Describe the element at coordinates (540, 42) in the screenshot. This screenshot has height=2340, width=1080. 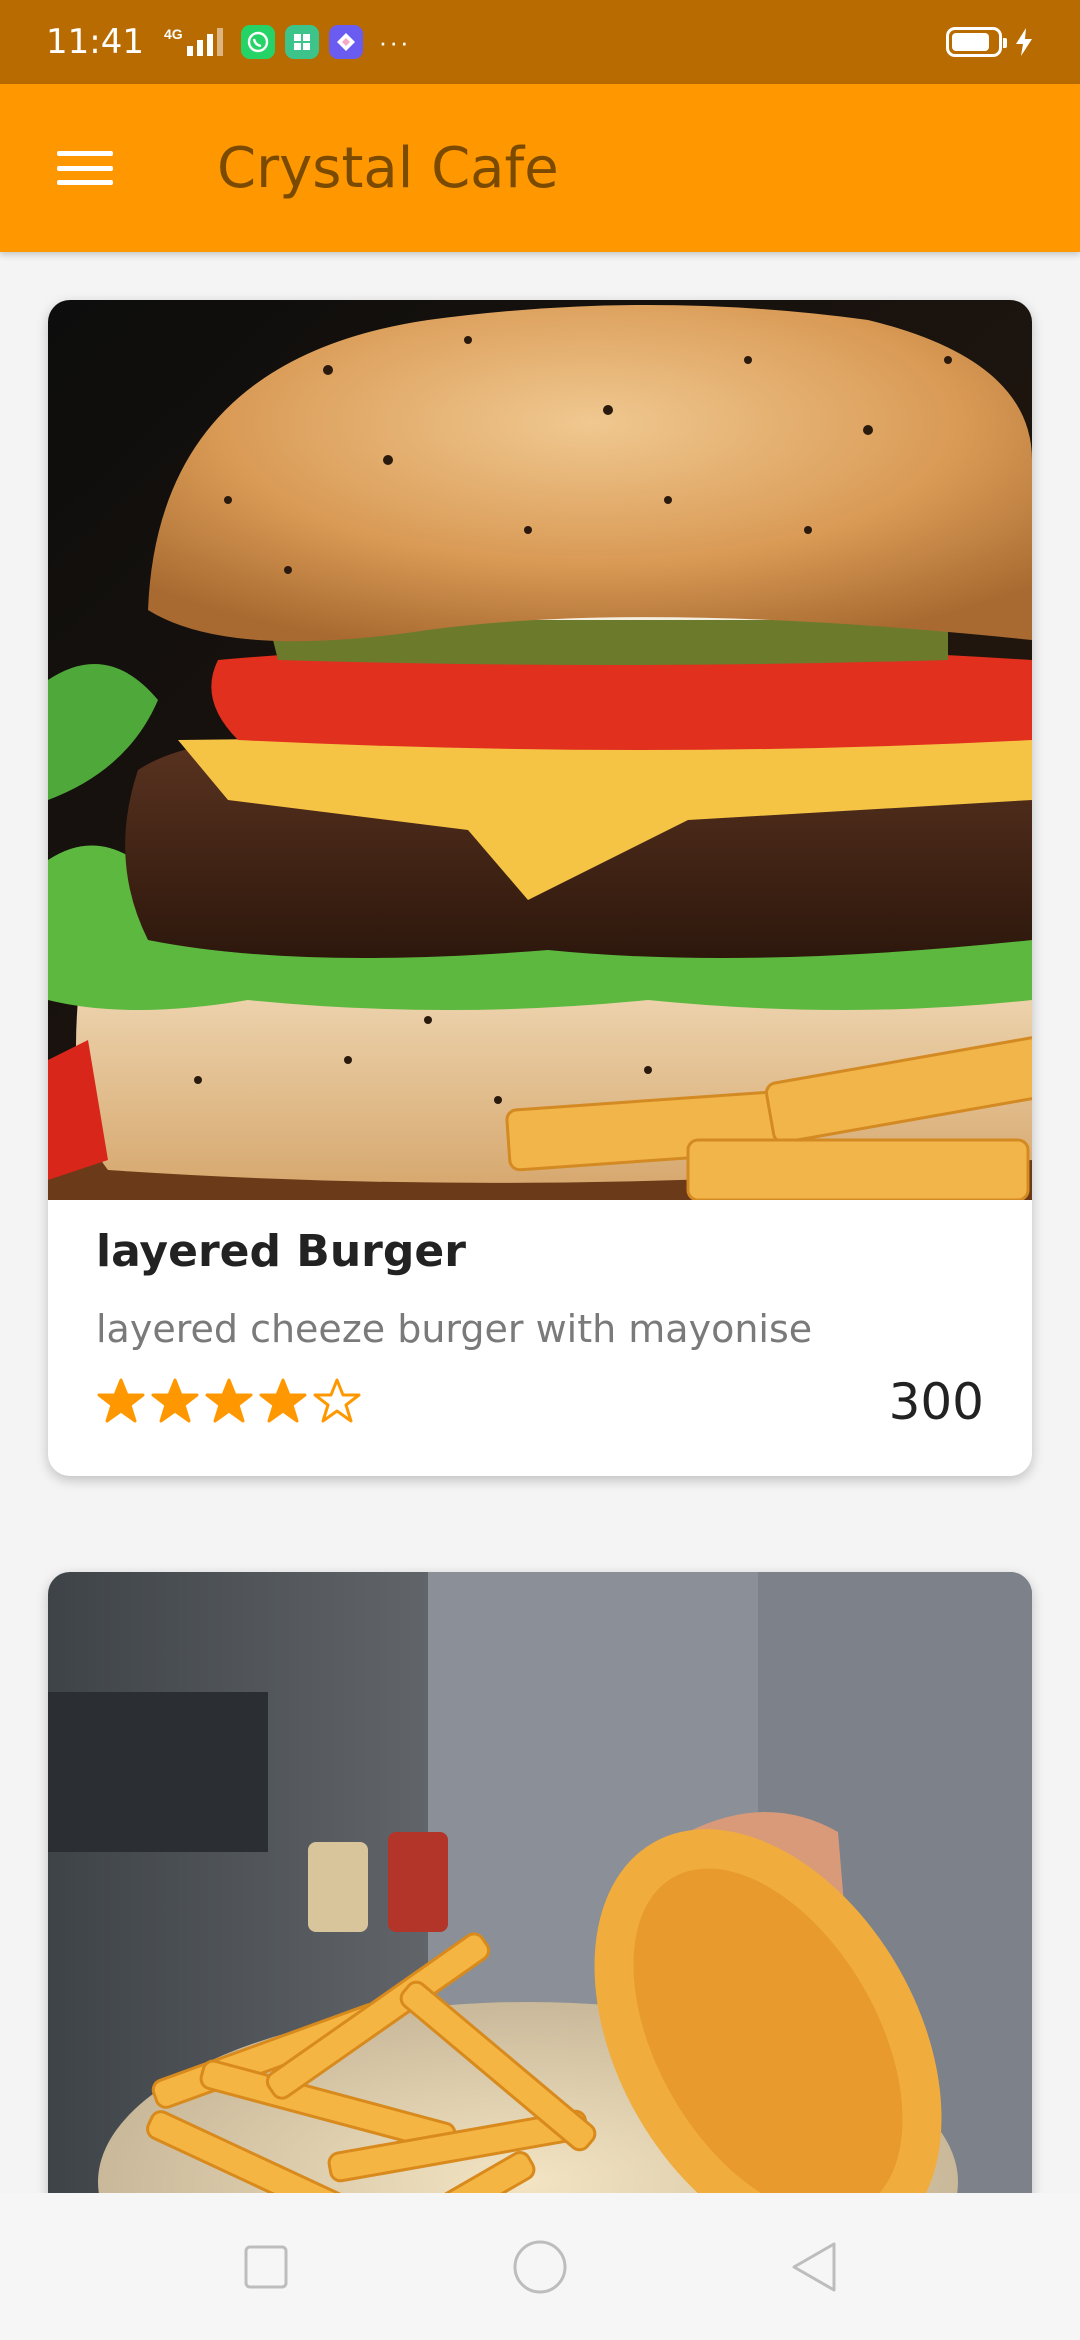
I see `status-bar: 11:41 4G ···` at that location.